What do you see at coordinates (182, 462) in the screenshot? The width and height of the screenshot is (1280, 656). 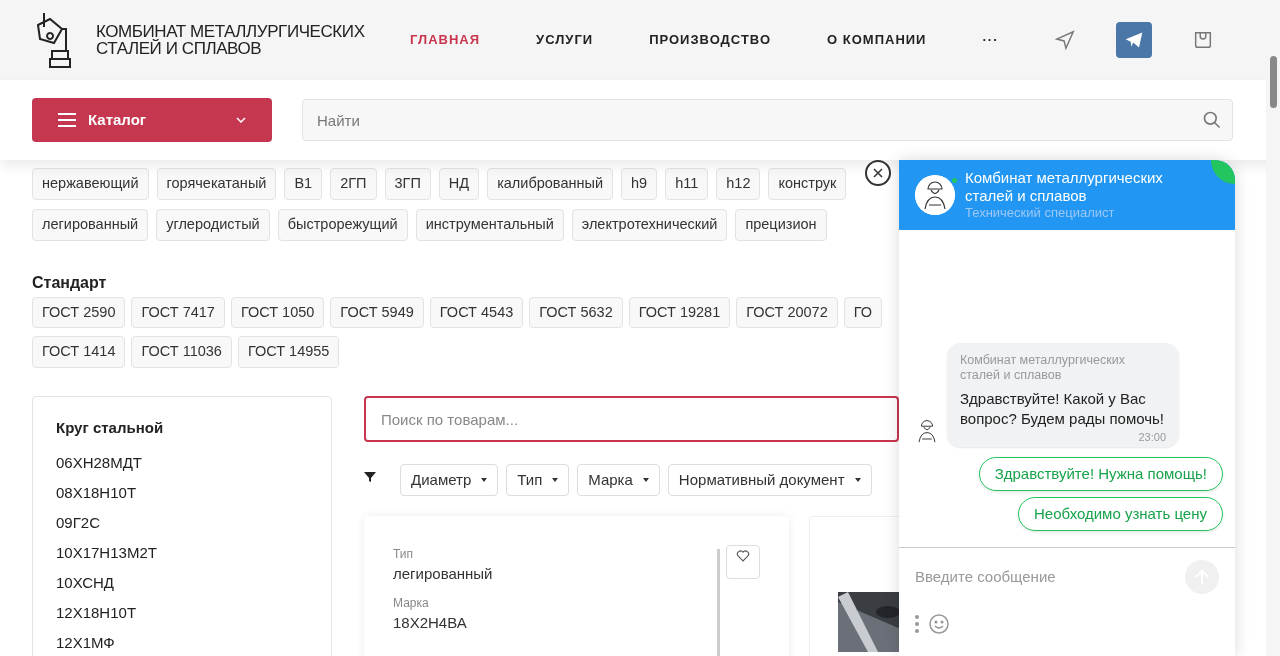 I see `sidebar-item: 06ХН28МДТ` at bounding box center [182, 462].